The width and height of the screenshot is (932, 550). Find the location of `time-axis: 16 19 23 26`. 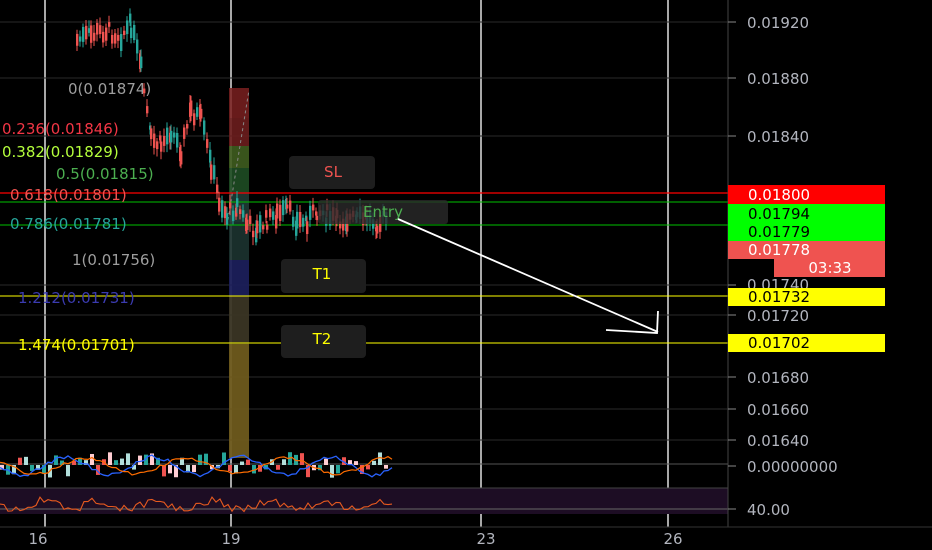

time-axis: 16 19 23 26 is located at coordinates (466, 537).